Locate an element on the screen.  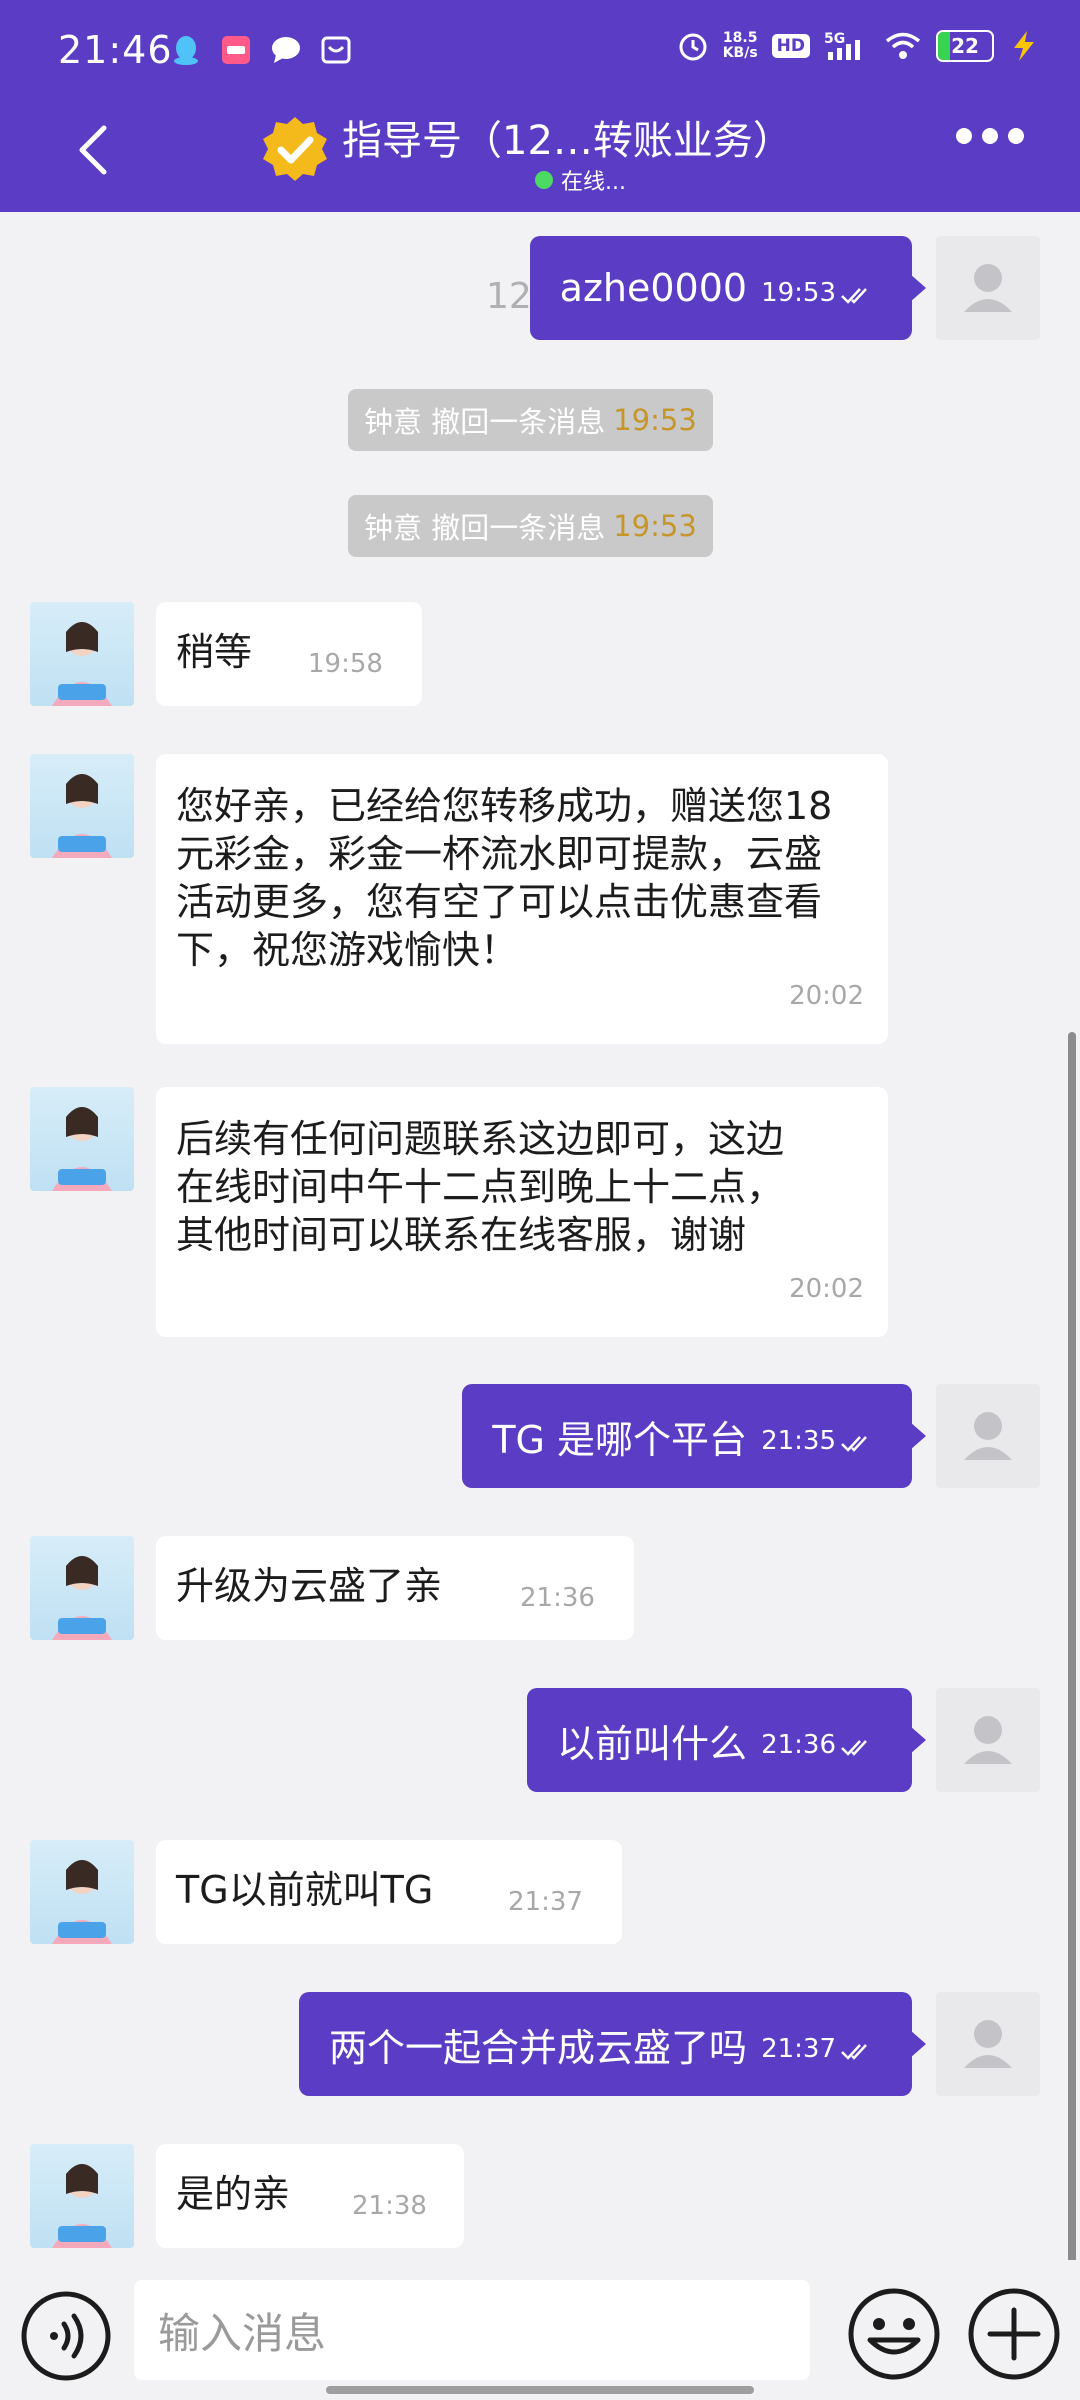
app-badge-icon is located at coordinates (236, 50).